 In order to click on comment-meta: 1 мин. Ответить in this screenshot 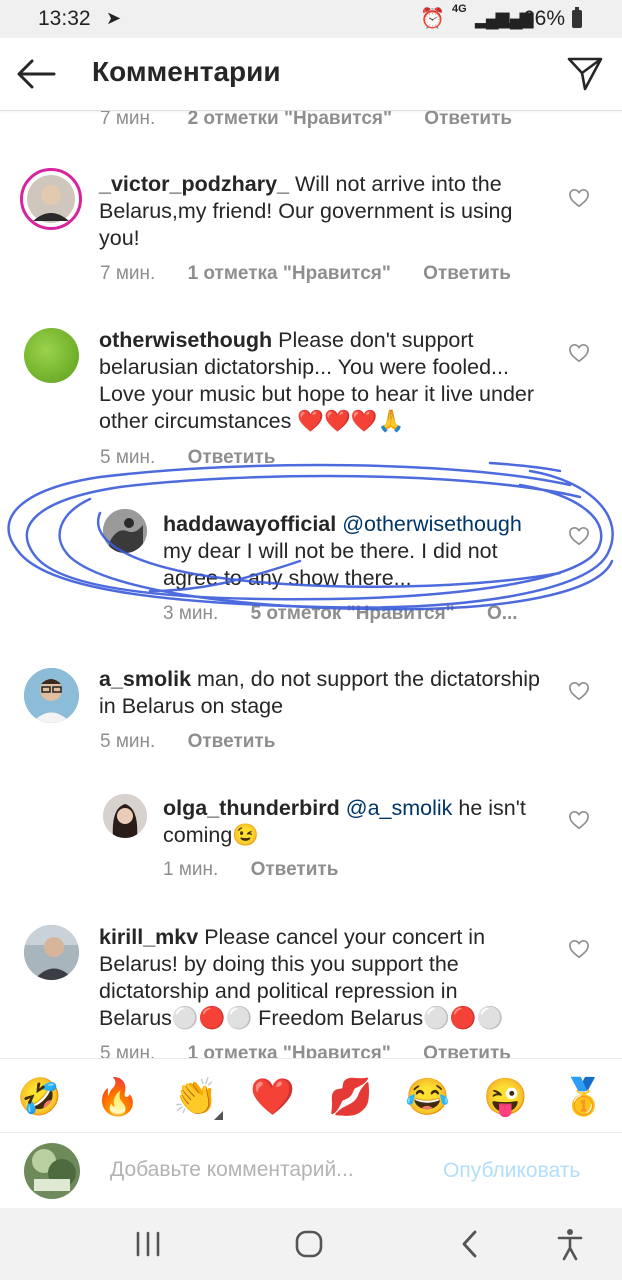, I will do `click(250, 870)`.